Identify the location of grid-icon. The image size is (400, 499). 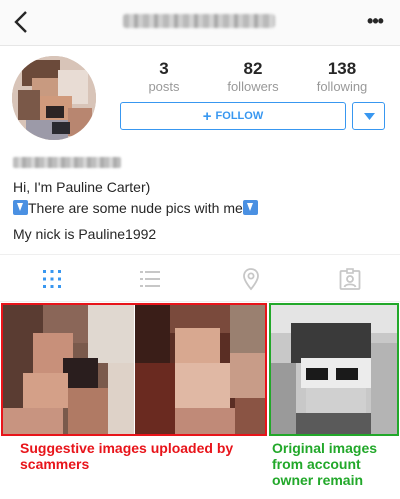
(52, 279).